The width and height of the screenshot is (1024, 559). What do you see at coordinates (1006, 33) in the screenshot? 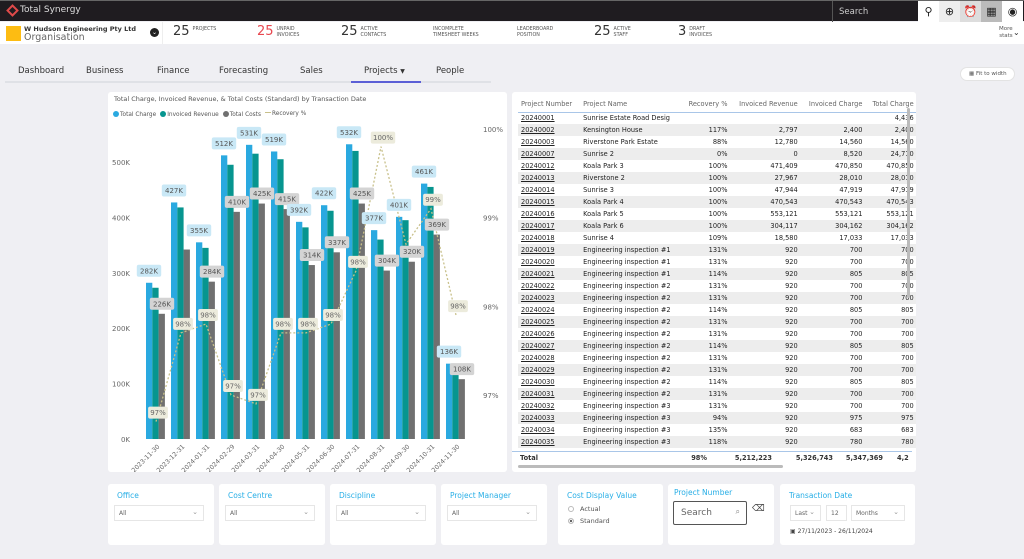
I see `more-stats-button: More stats` at bounding box center [1006, 33].